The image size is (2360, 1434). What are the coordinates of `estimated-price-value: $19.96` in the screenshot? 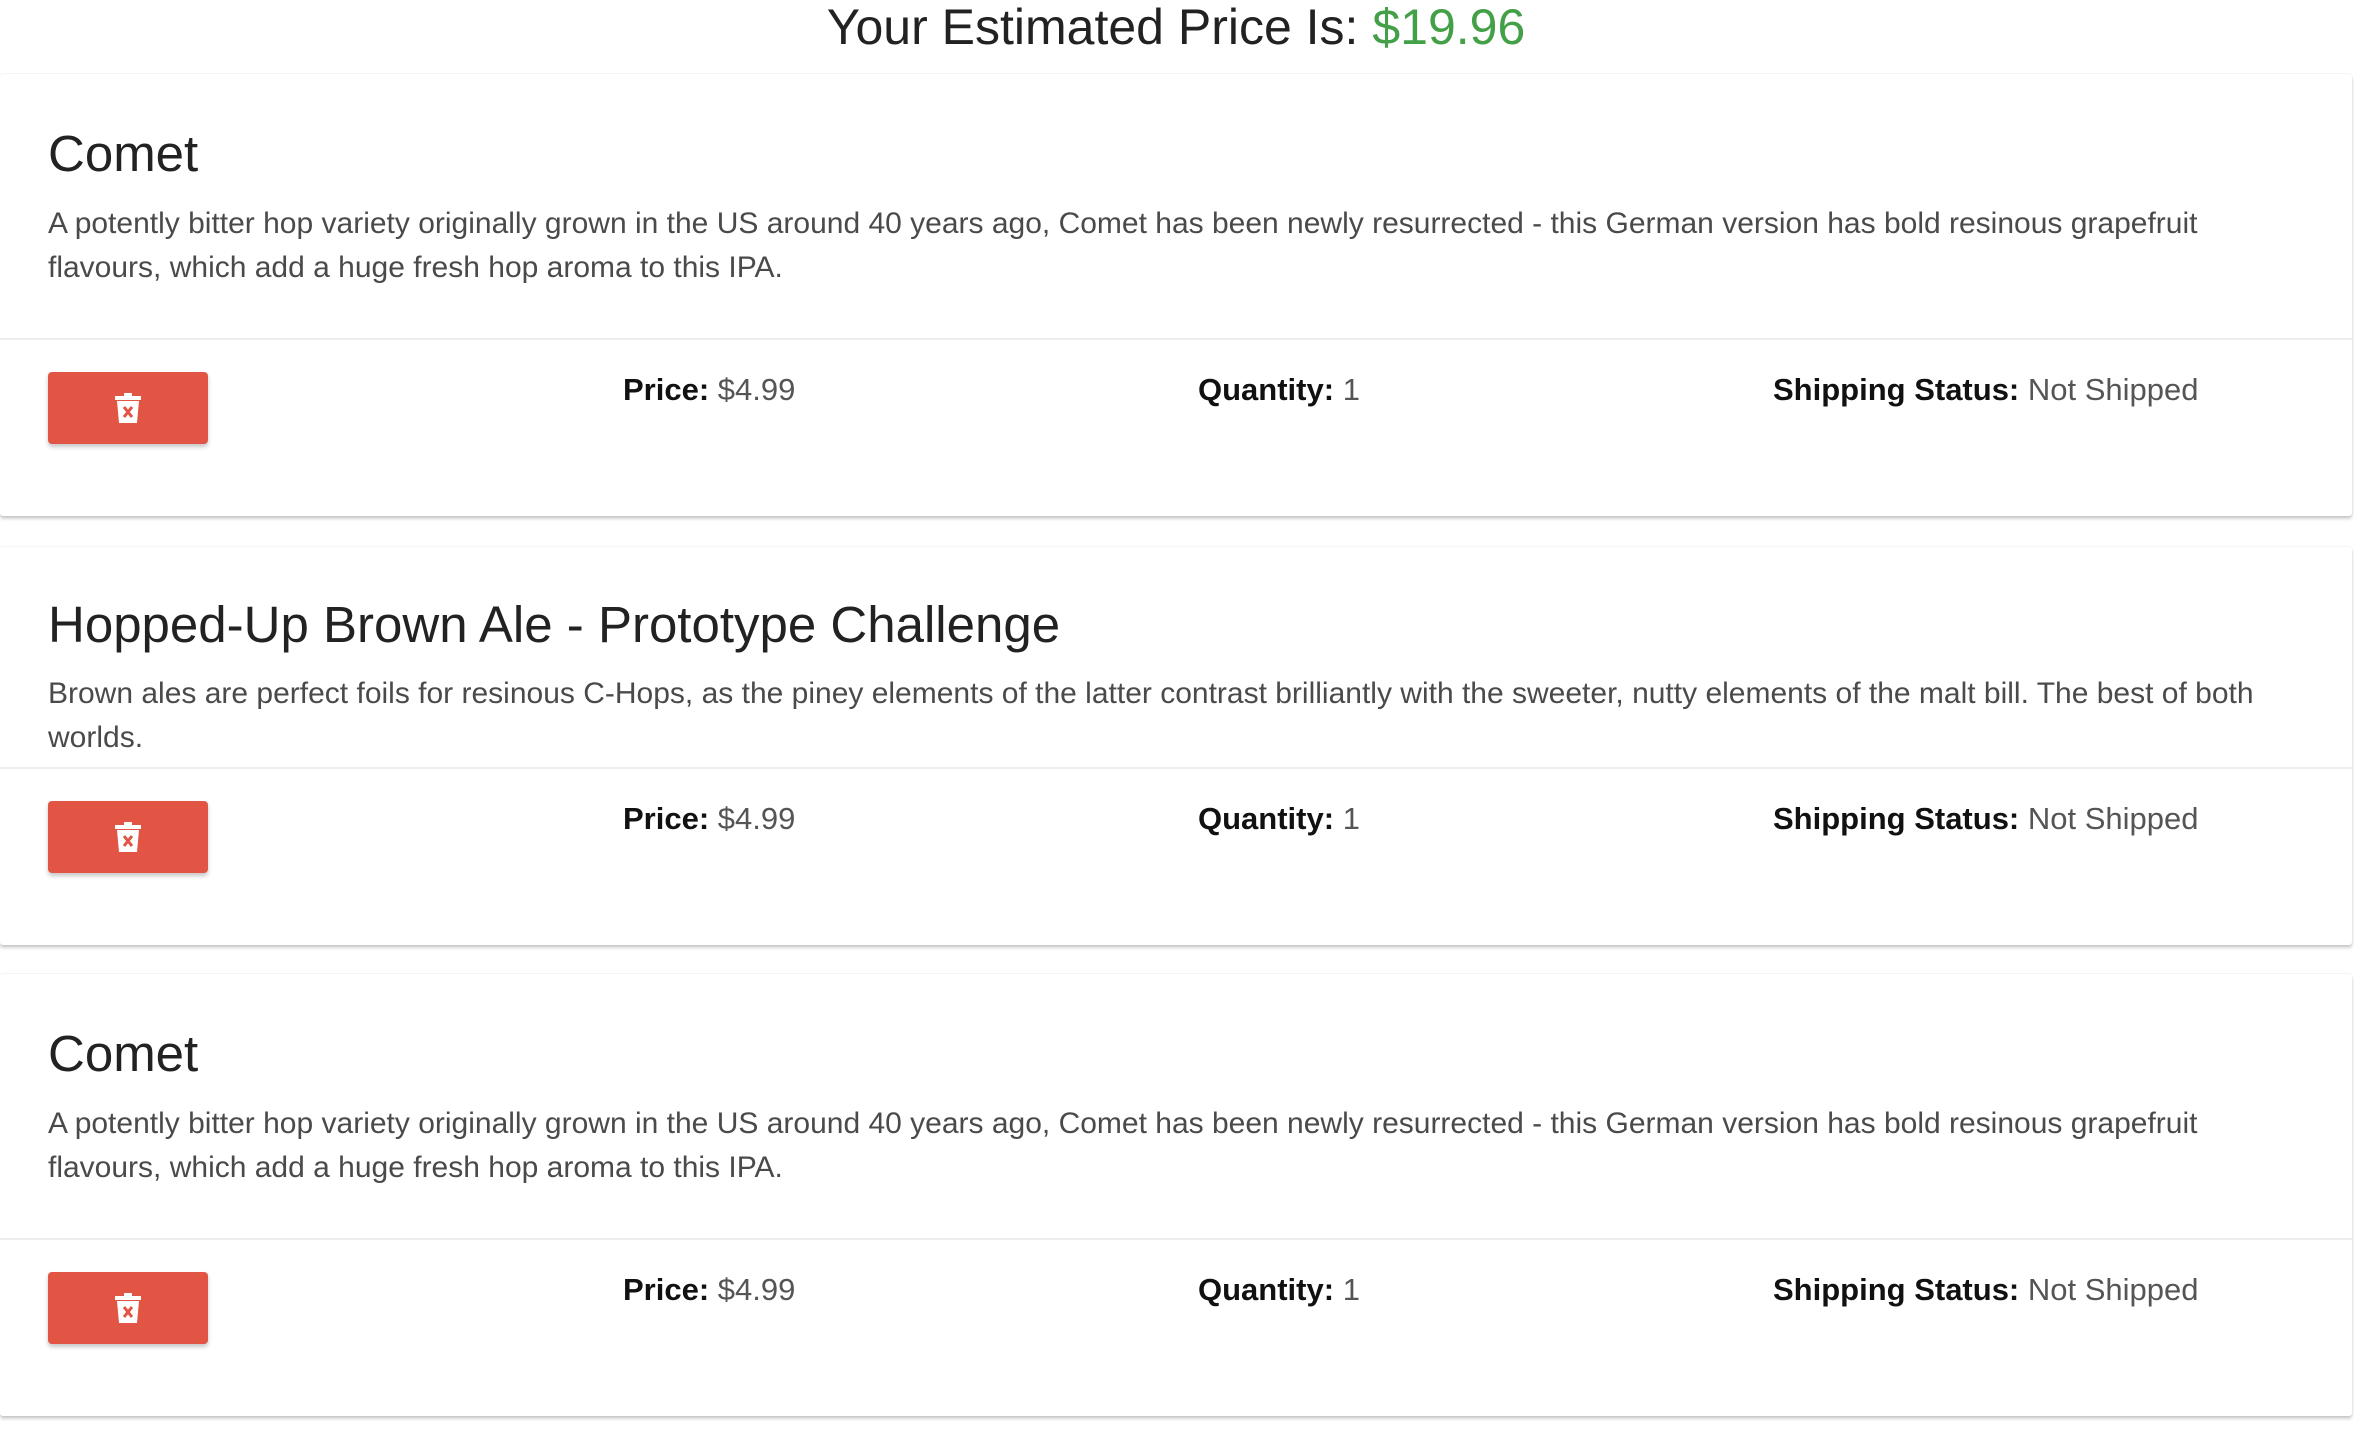 It's located at (1449, 27).